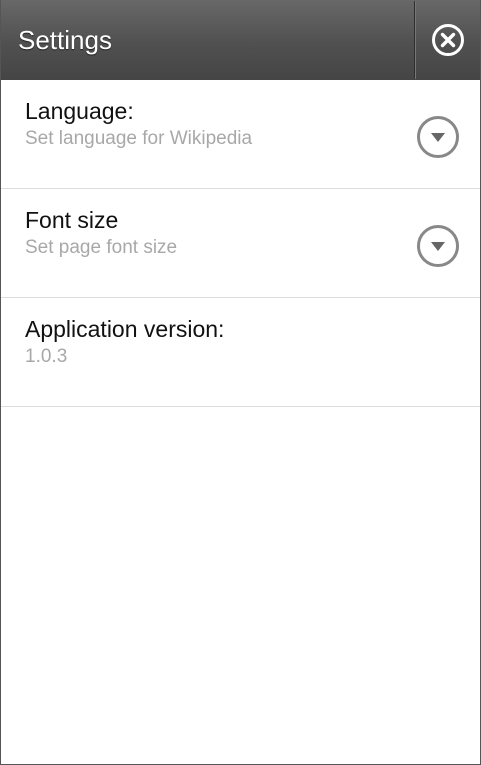 Image resolution: width=481 pixels, height=765 pixels. I want to click on close-circle-icon, so click(448, 40).